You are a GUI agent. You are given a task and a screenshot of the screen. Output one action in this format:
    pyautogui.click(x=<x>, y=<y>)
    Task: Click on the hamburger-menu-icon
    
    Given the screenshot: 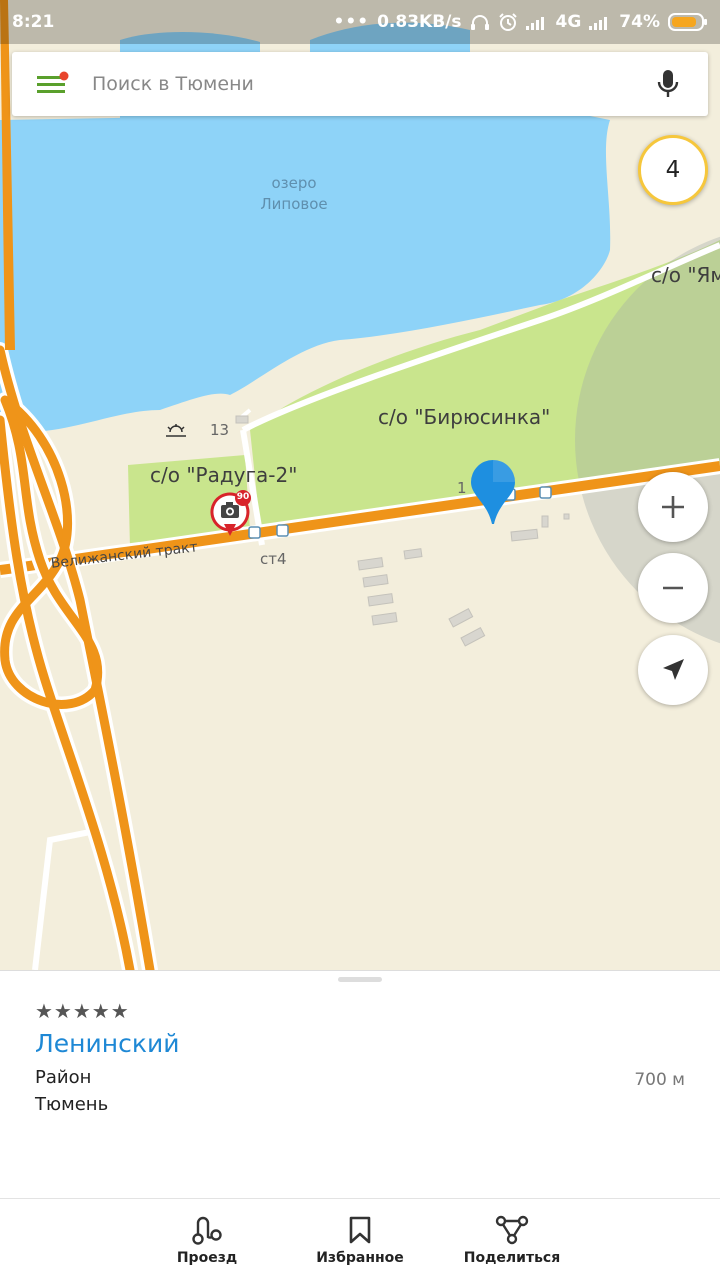 What is the action you would take?
    pyautogui.click(x=53, y=82)
    